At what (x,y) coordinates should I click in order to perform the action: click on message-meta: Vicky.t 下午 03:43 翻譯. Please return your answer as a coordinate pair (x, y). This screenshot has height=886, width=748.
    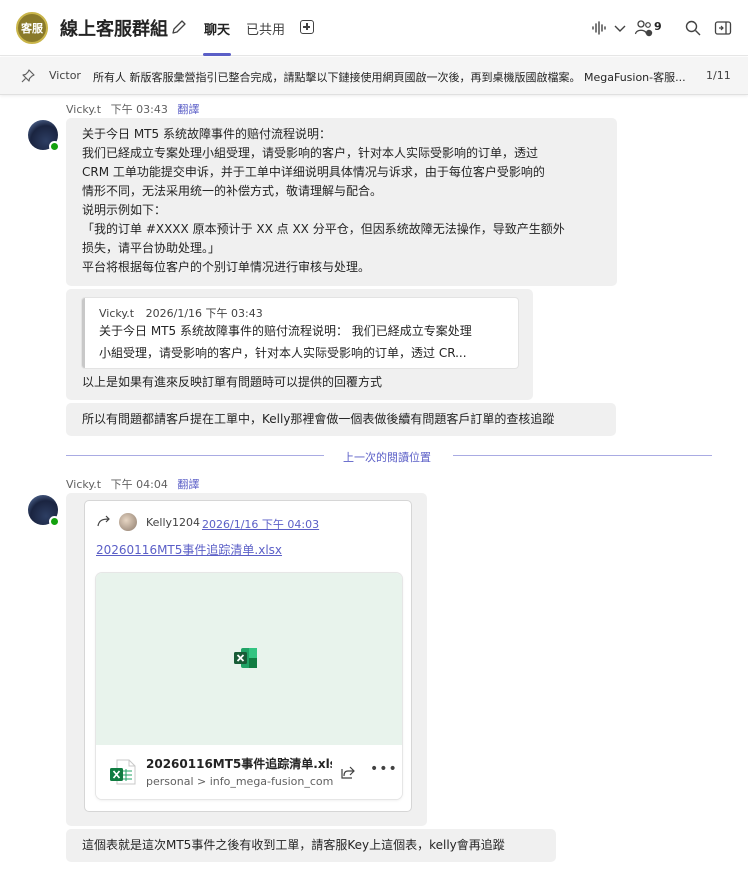
    Looking at the image, I should click on (132, 109).